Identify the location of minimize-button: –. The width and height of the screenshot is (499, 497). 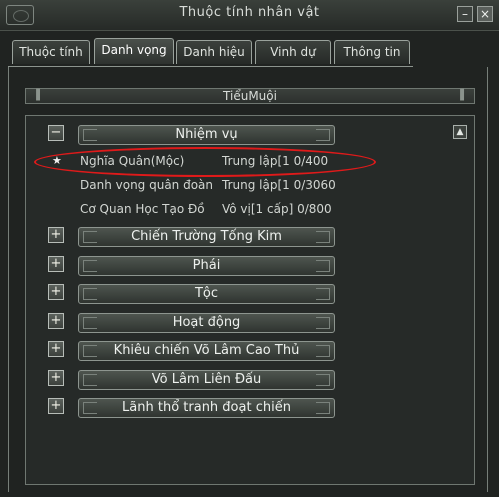
(465, 14).